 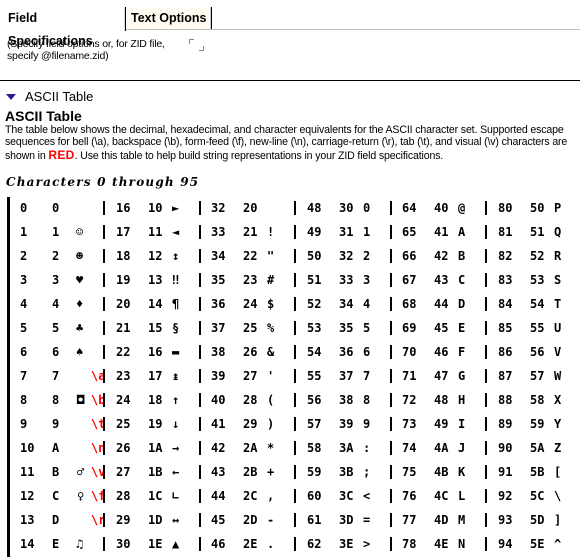 What do you see at coordinates (271, 376) in the screenshot?
I see `char-glyph: '` at bounding box center [271, 376].